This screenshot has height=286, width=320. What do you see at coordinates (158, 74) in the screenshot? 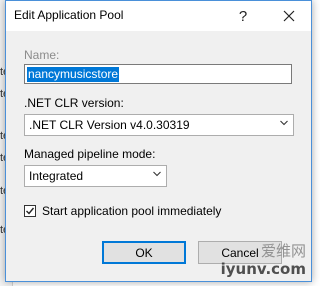
I see `name-field: nancymusicstore` at bounding box center [158, 74].